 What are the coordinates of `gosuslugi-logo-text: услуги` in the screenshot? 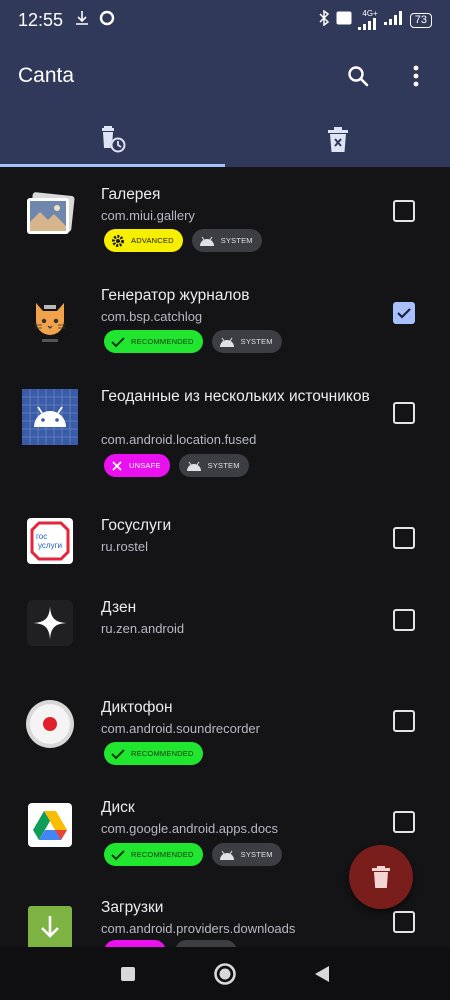 It's located at (50, 545).